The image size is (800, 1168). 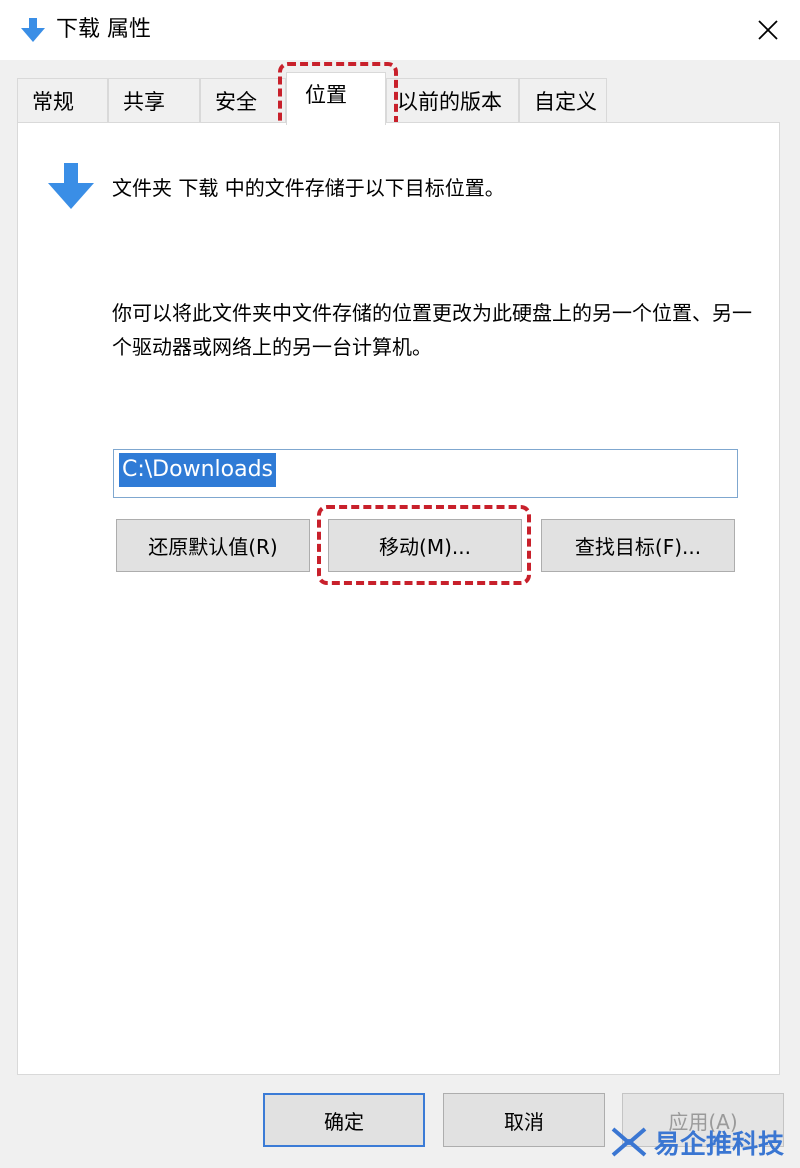 I want to click on tab-security: 安全, so click(x=243, y=101).